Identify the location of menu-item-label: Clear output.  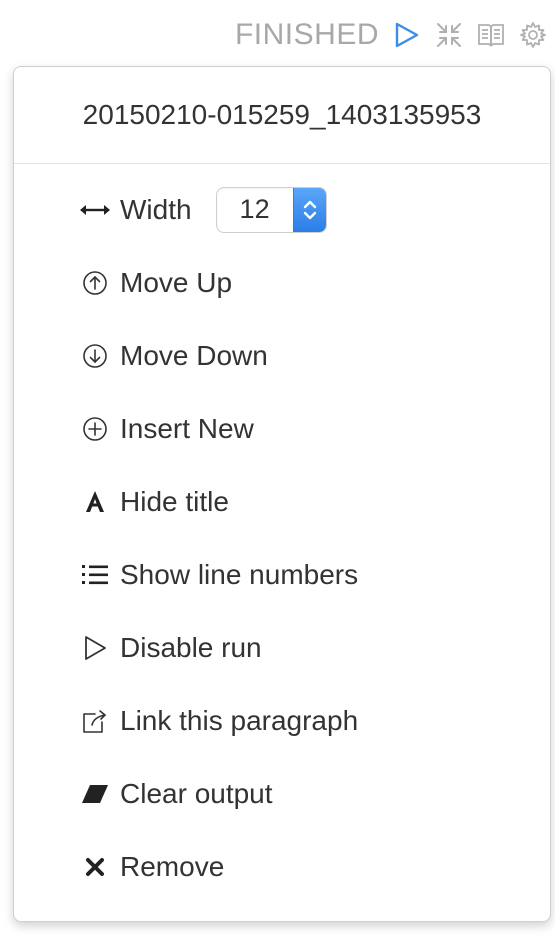
(196, 793).